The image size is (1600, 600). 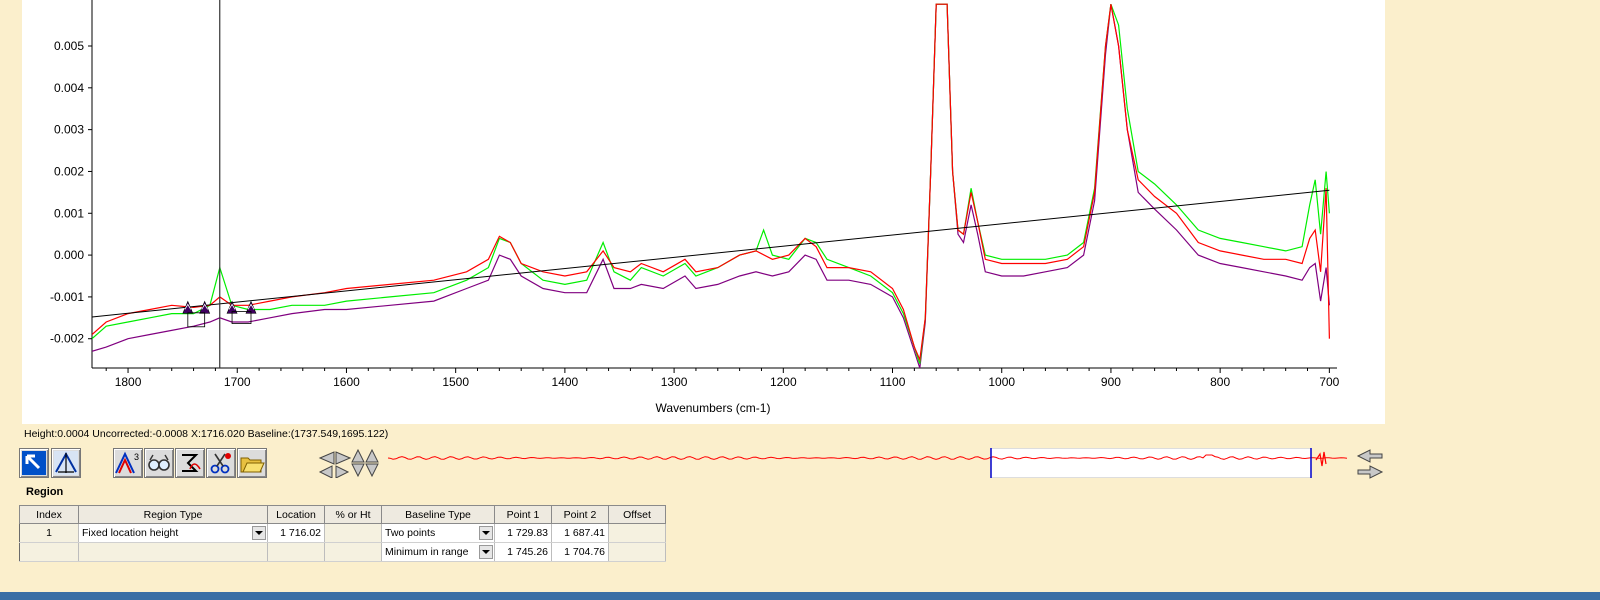 I want to click on sigma-icon, so click(x=191, y=463).